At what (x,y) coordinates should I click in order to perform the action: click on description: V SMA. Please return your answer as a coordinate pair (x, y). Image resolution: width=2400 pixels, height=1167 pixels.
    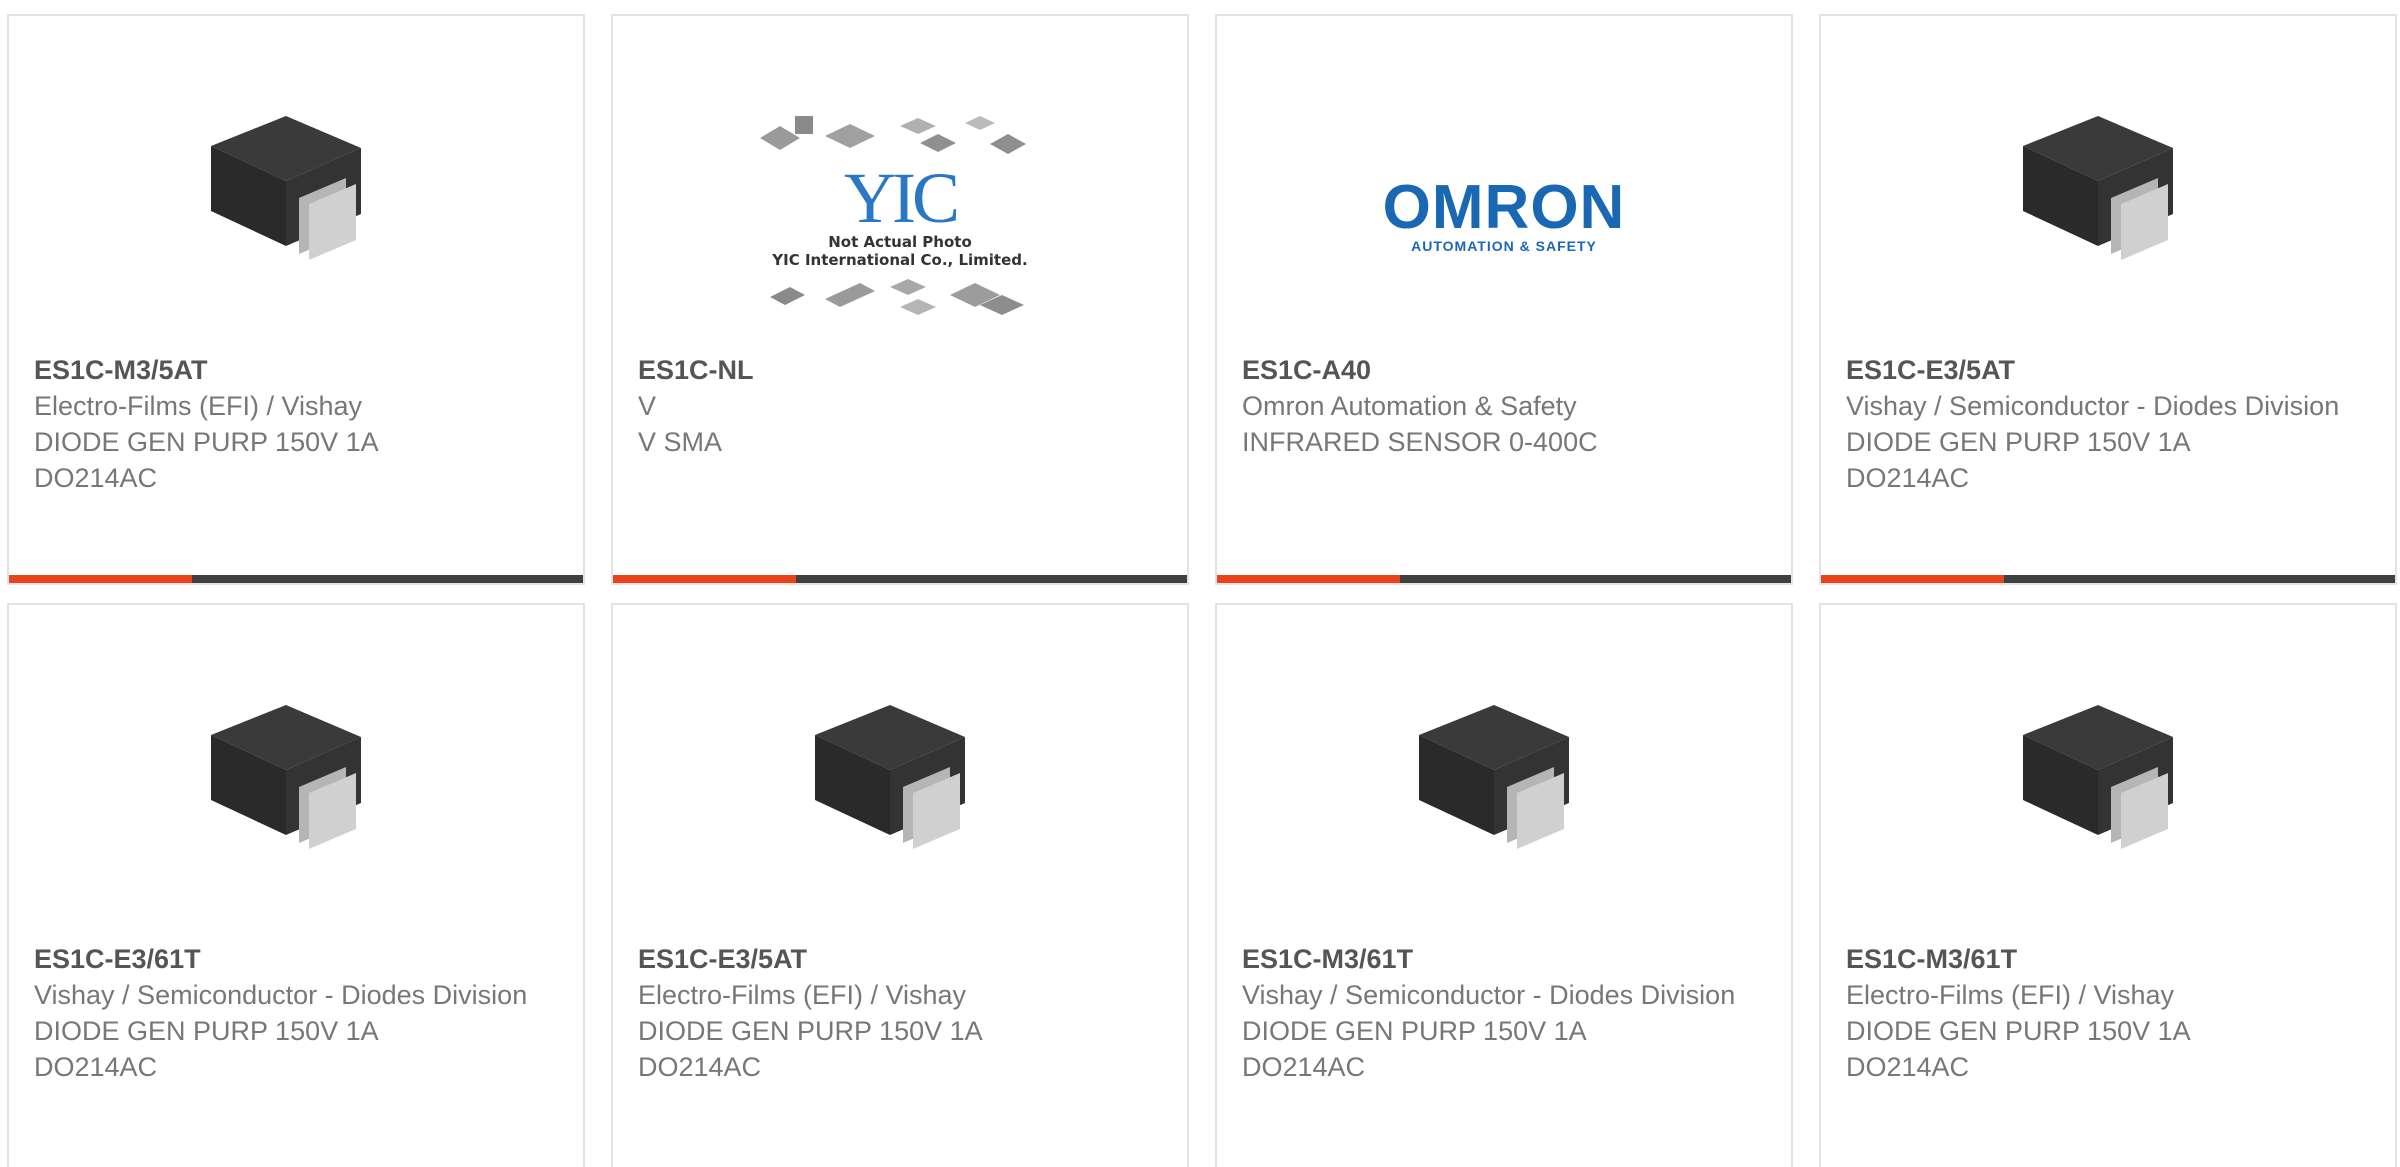
    Looking at the image, I should click on (680, 442).